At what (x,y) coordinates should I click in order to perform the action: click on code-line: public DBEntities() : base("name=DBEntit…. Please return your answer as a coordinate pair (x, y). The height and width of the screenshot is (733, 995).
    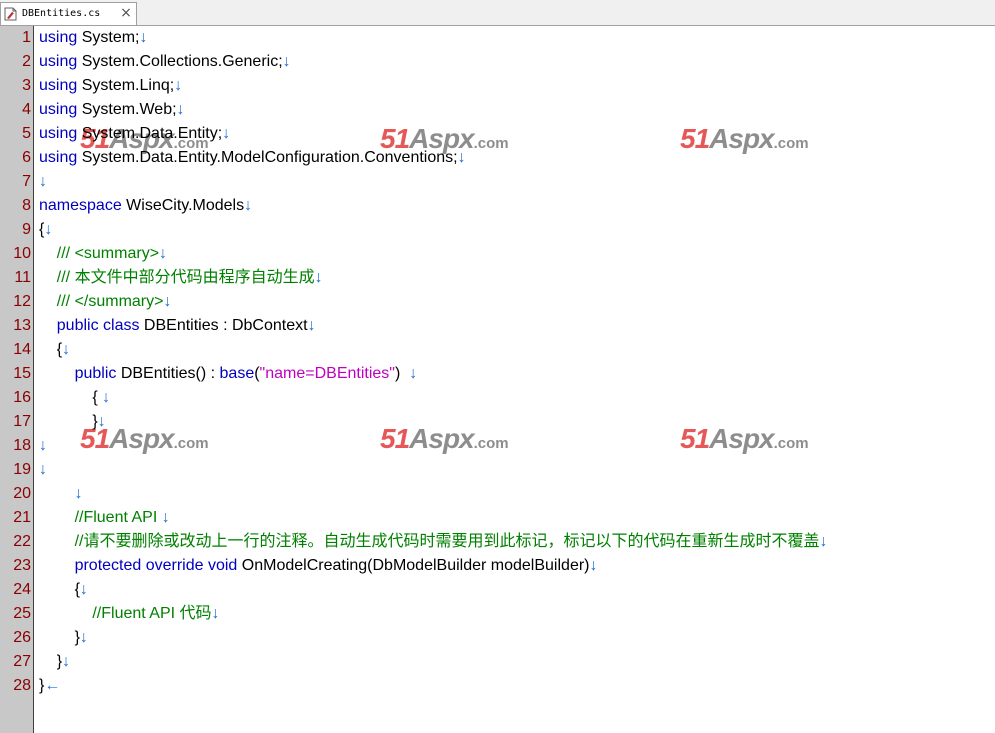
    Looking at the image, I should click on (228, 374).